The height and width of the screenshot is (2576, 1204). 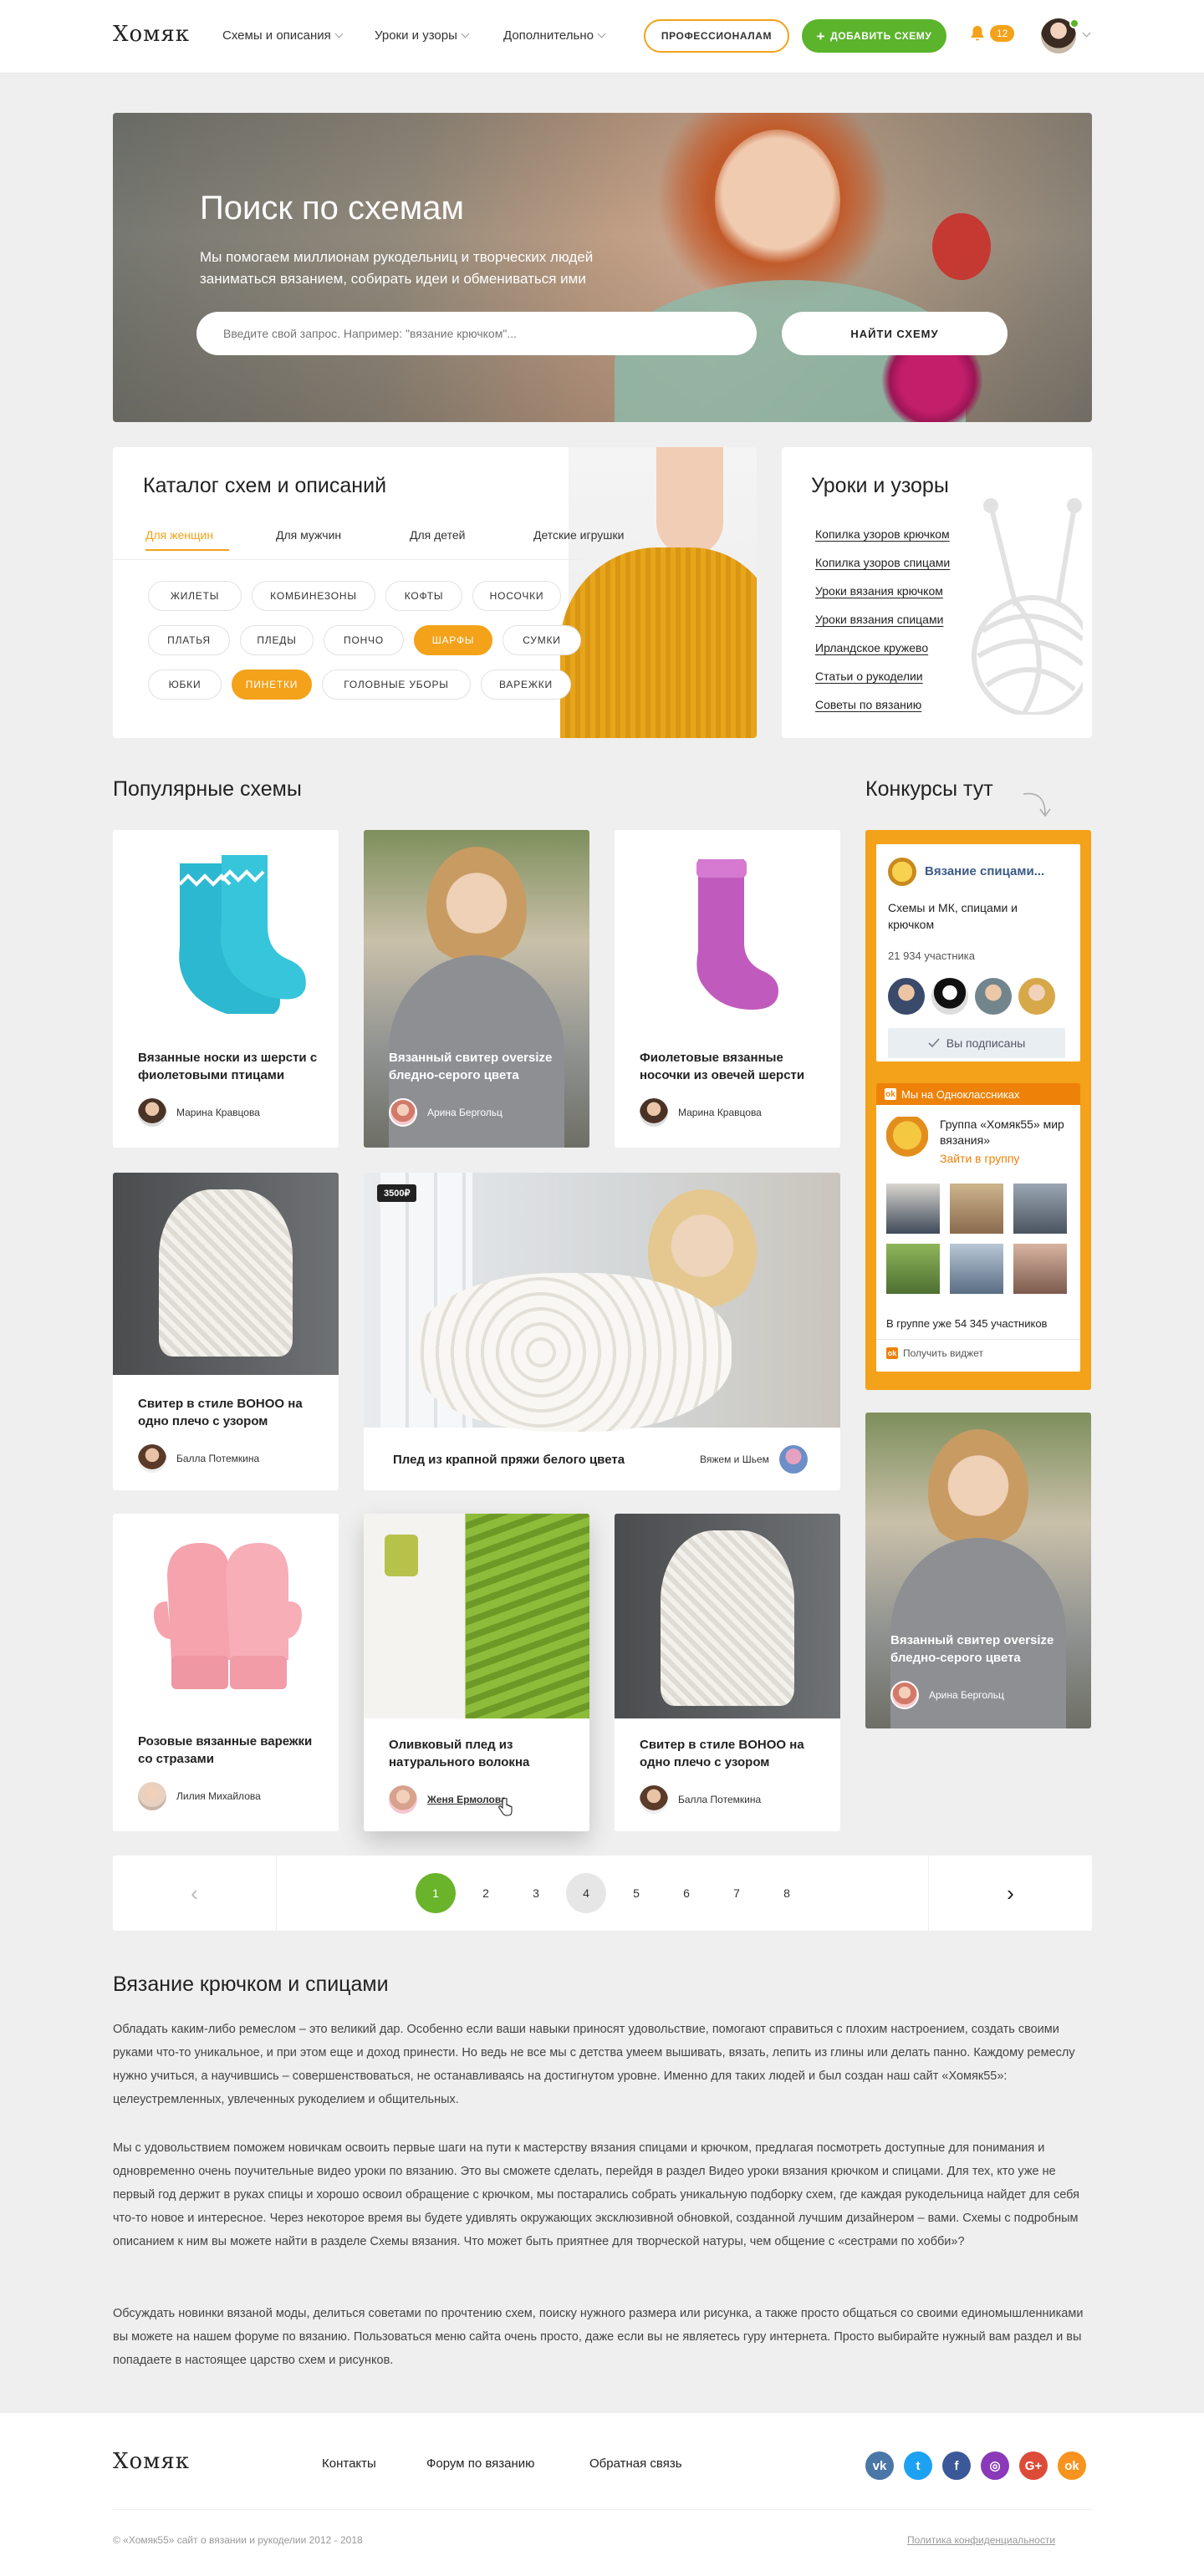 I want to click on category-pill: КОФТЫ, so click(x=424, y=596).